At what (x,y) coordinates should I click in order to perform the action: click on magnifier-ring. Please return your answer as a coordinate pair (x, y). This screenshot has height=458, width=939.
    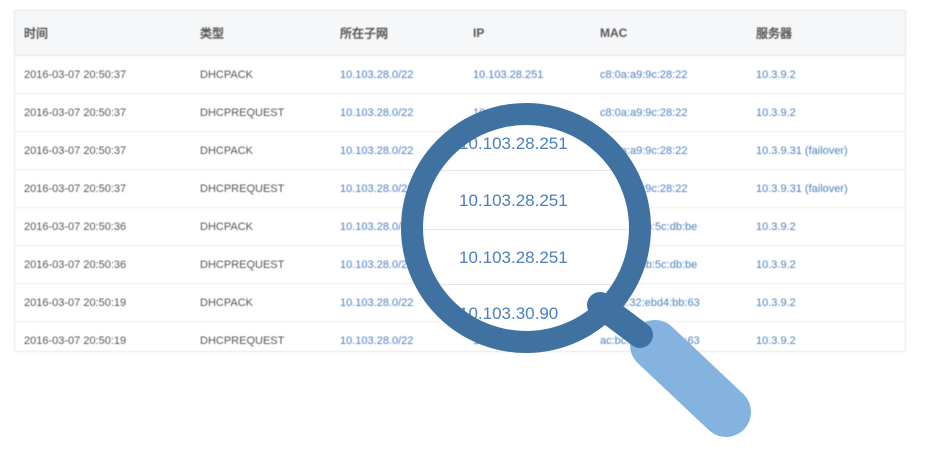
    Looking at the image, I should click on (526, 228).